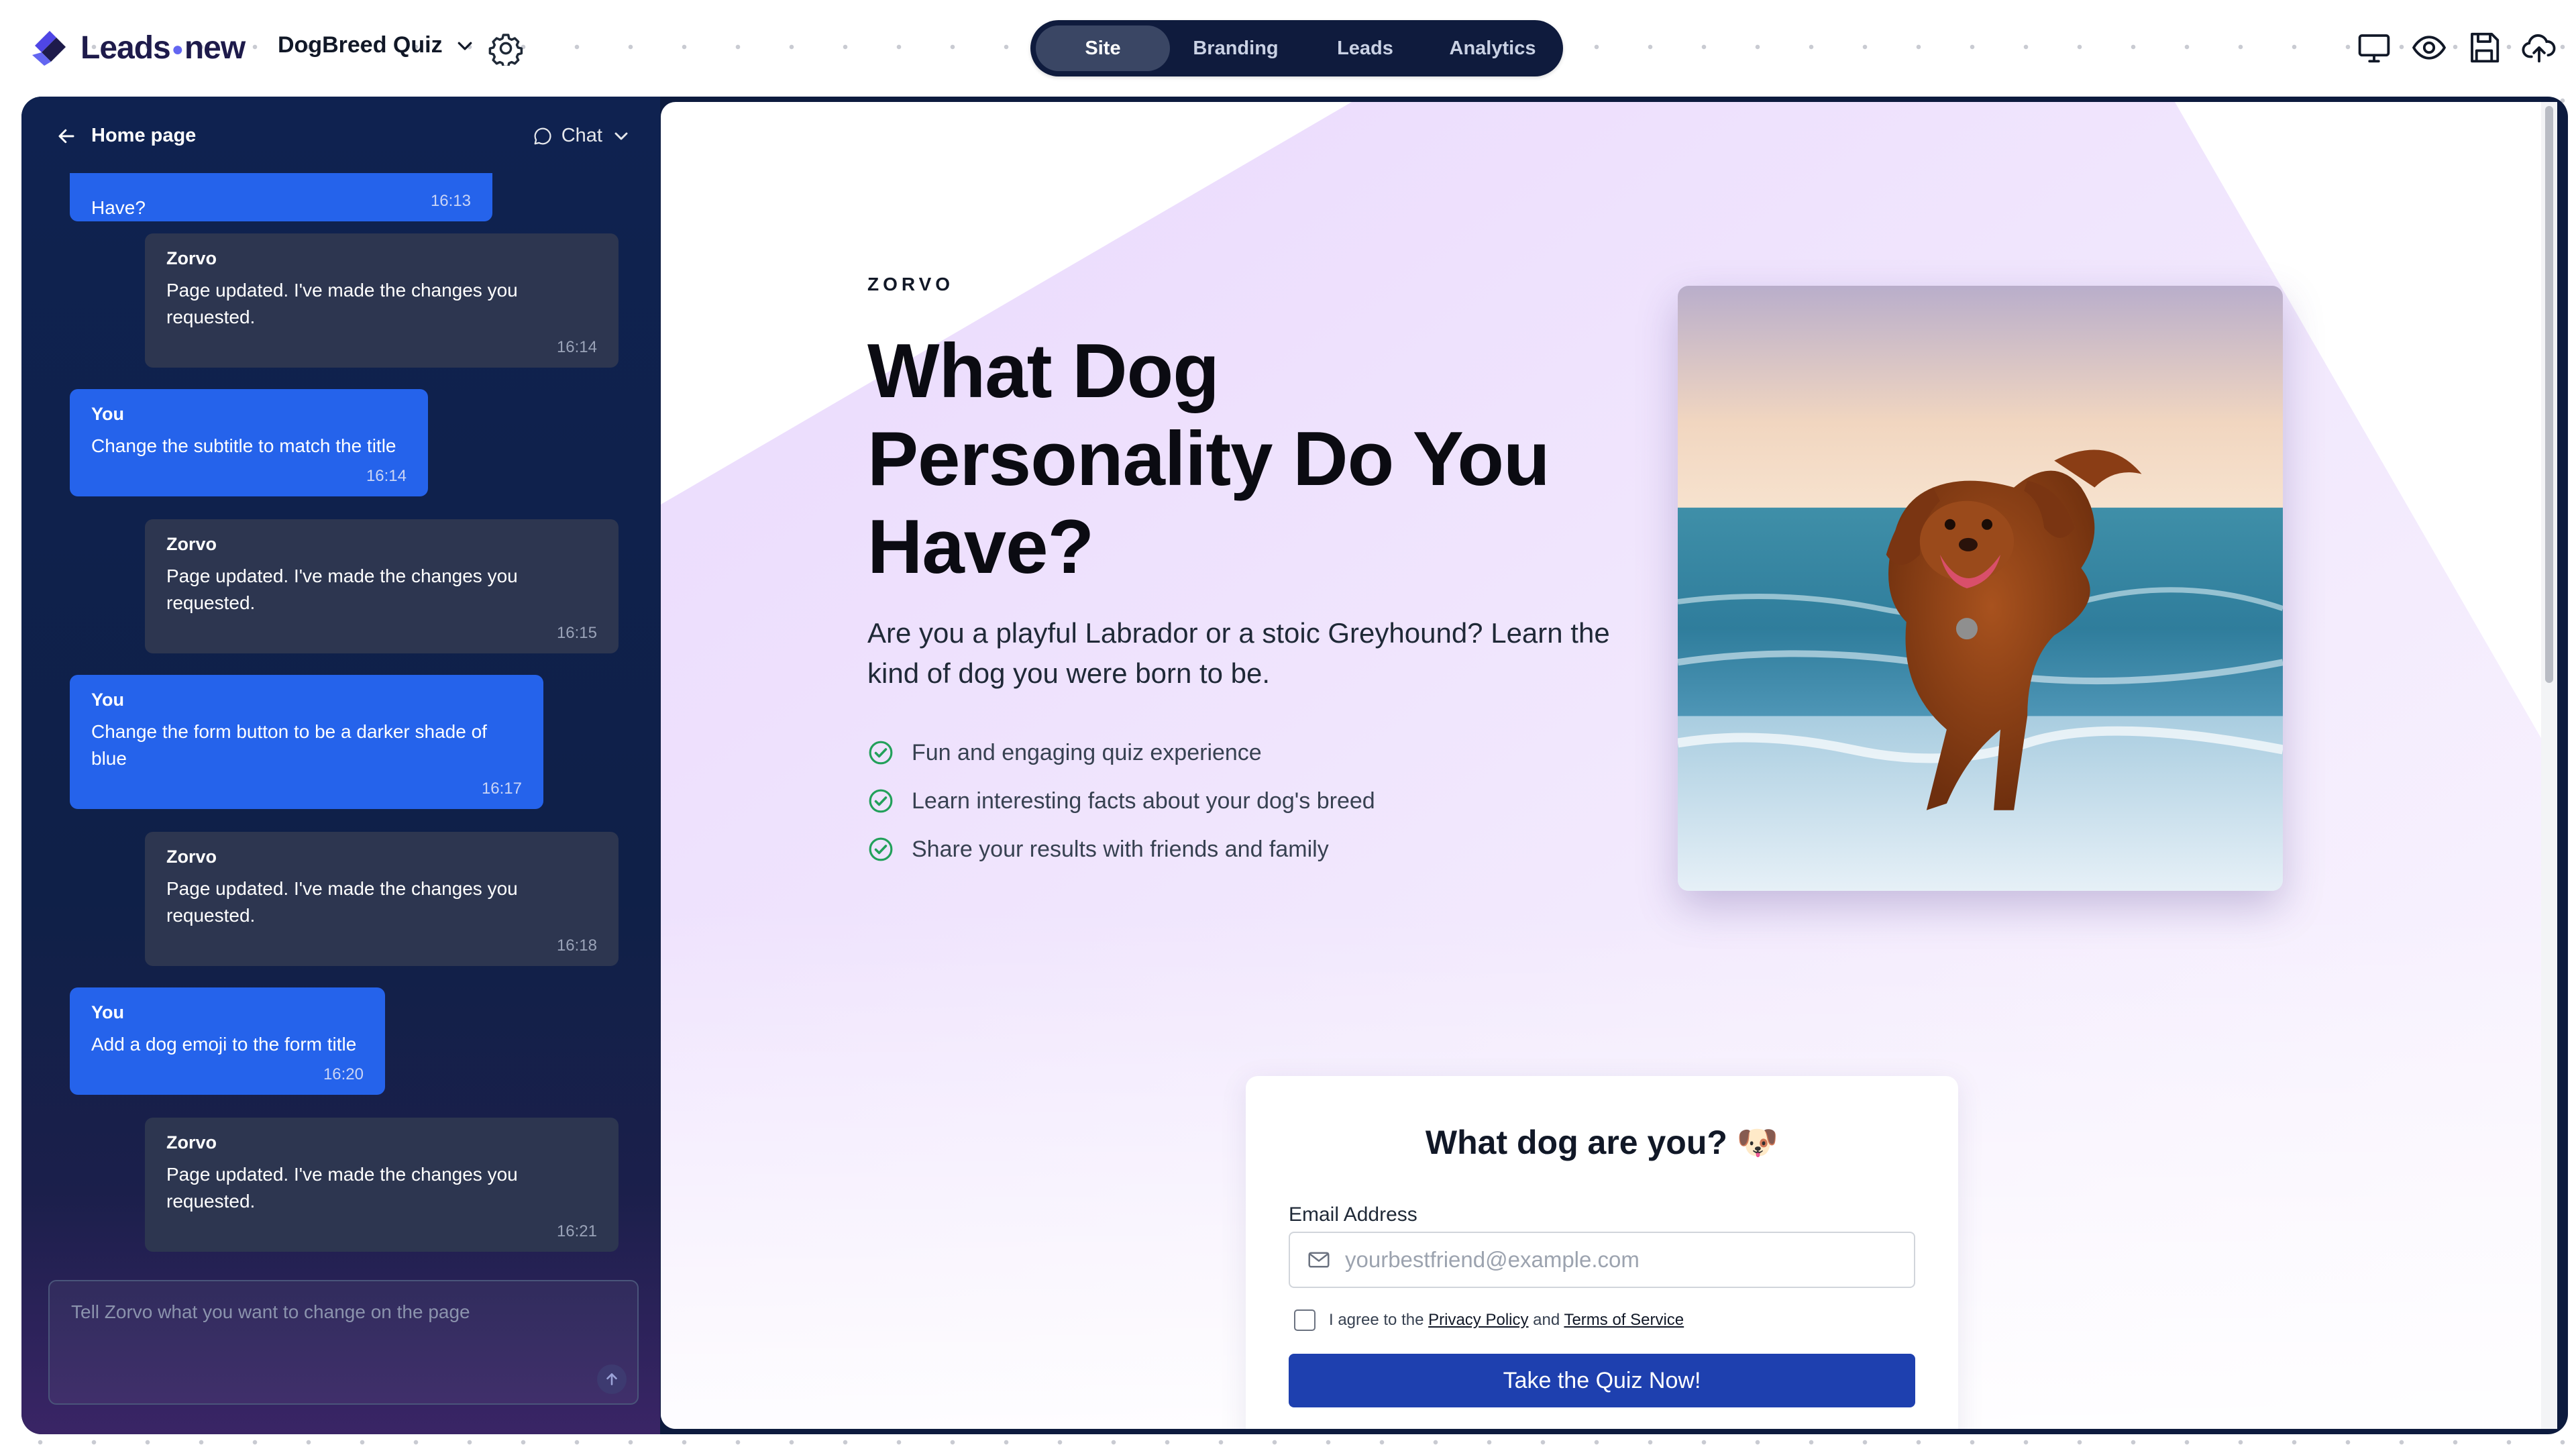 The image size is (2576, 1449). I want to click on arrow-up-icon, so click(611, 1379).